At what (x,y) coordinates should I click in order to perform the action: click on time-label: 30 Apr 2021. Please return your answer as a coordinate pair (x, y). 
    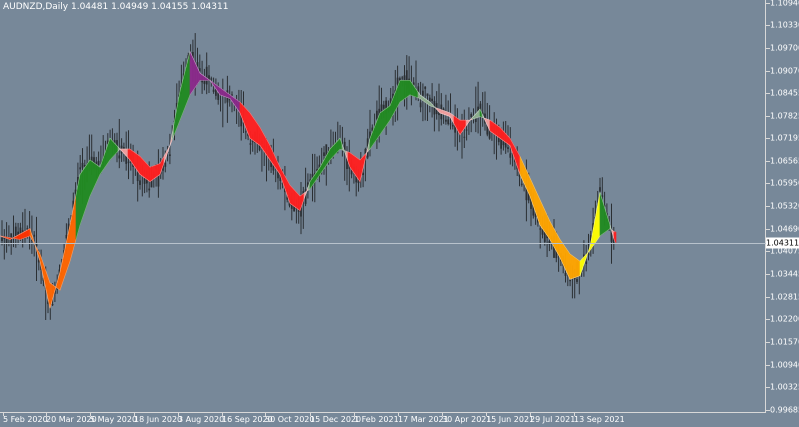
    Looking at the image, I should click on (467, 419).